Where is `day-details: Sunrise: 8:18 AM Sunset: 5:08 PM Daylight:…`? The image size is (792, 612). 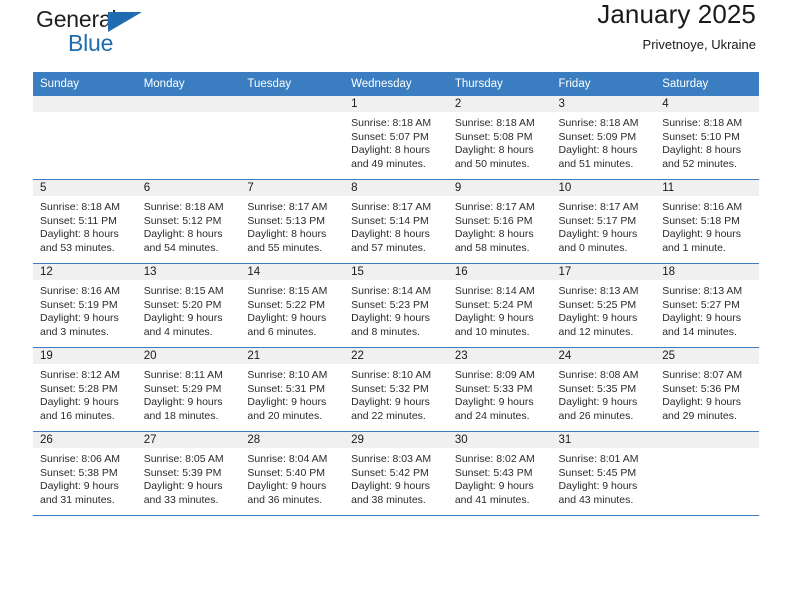
day-details: Sunrise: 8:18 AM Sunset: 5:08 PM Daylight:… is located at coordinates (500, 141).